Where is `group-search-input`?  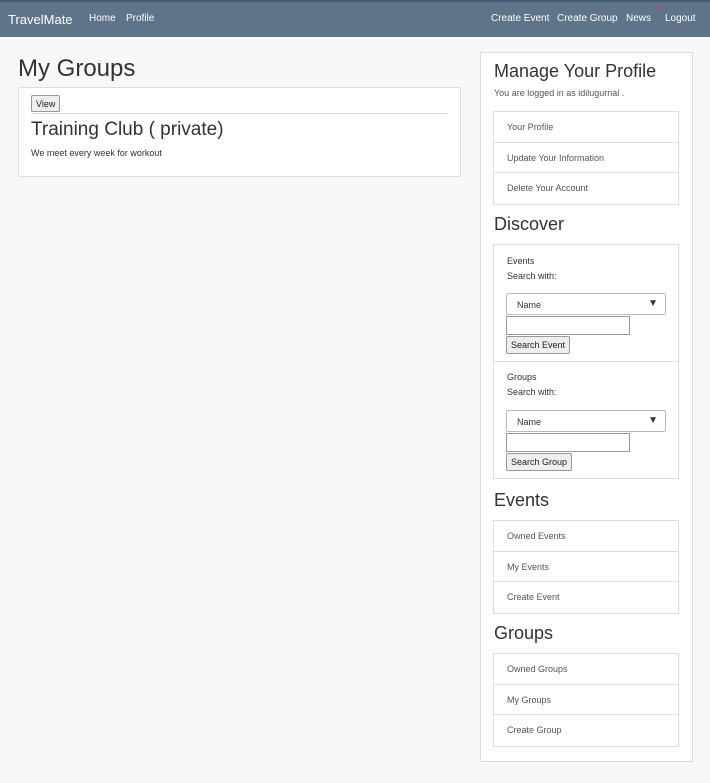
group-search-input is located at coordinates (568, 442).